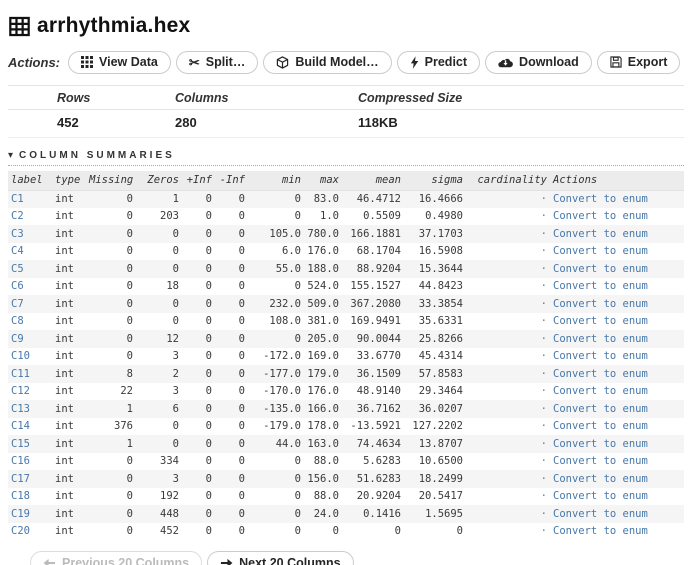  What do you see at coordinates (346, 123) in the screenshot?
I see `frame-summary-values: 452 280 118KB` at bounding box center [346, 123].